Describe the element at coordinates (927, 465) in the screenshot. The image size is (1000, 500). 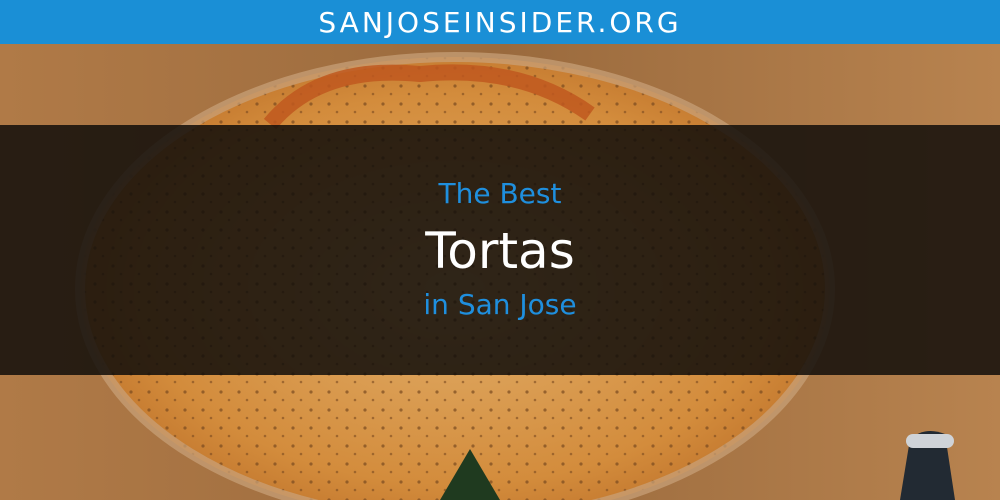
I see `knife-handle` at that location.